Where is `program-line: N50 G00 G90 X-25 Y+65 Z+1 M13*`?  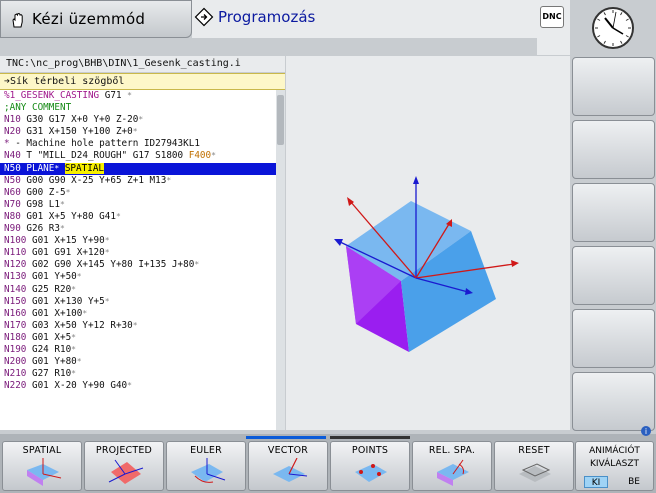 program-line: N50 G00 G90 X-25 Y+65 Z+1 M13* is located at coordinates (142, 181).